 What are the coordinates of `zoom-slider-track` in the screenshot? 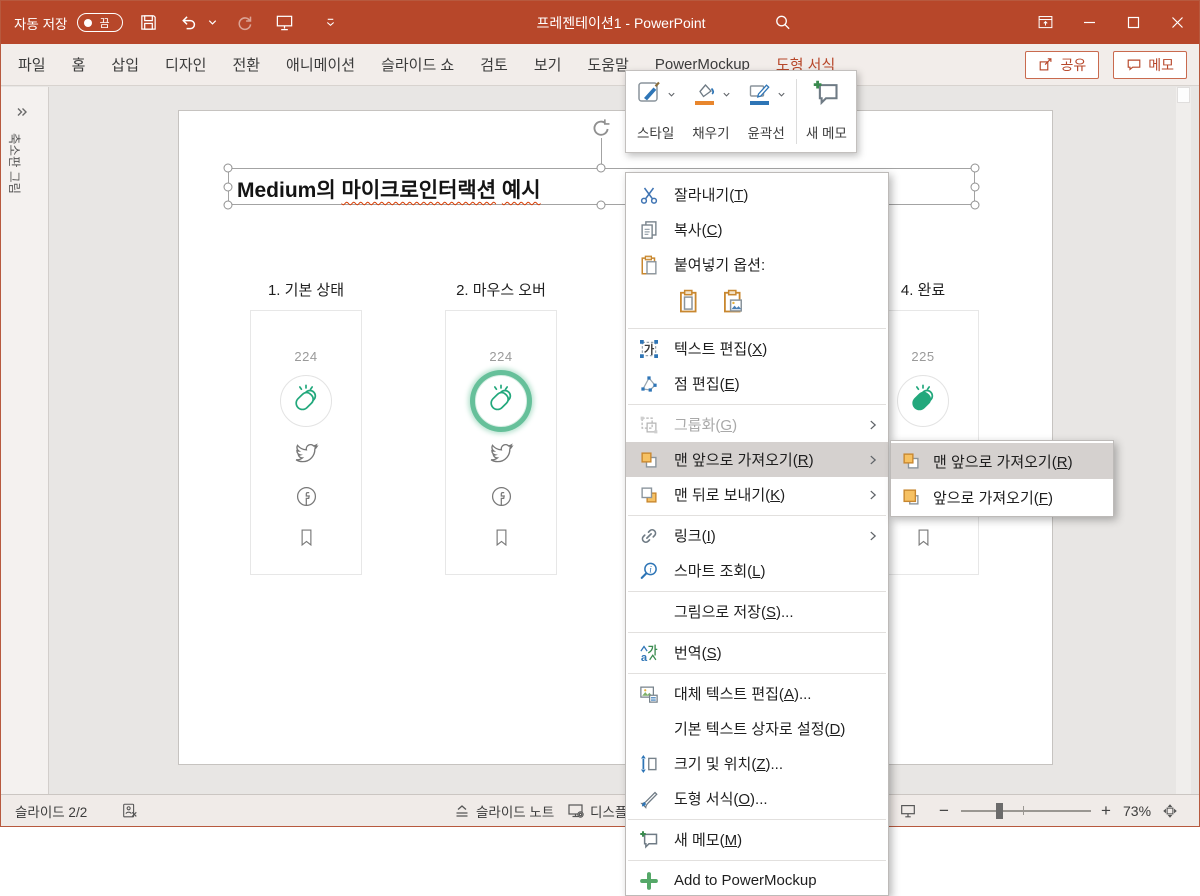 It's located at (1026, 811).